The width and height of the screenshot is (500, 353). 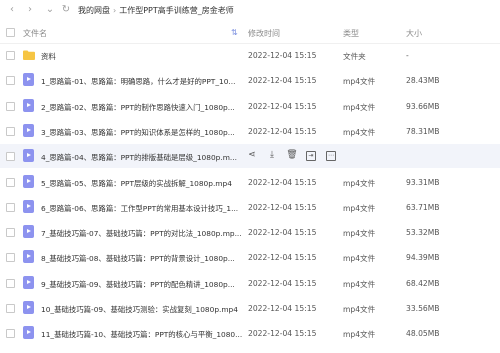 What do you see at coordinates (234, 32) in the screenshot?
I see `sort-icon: ⇅` at bounding box center [234, 32].